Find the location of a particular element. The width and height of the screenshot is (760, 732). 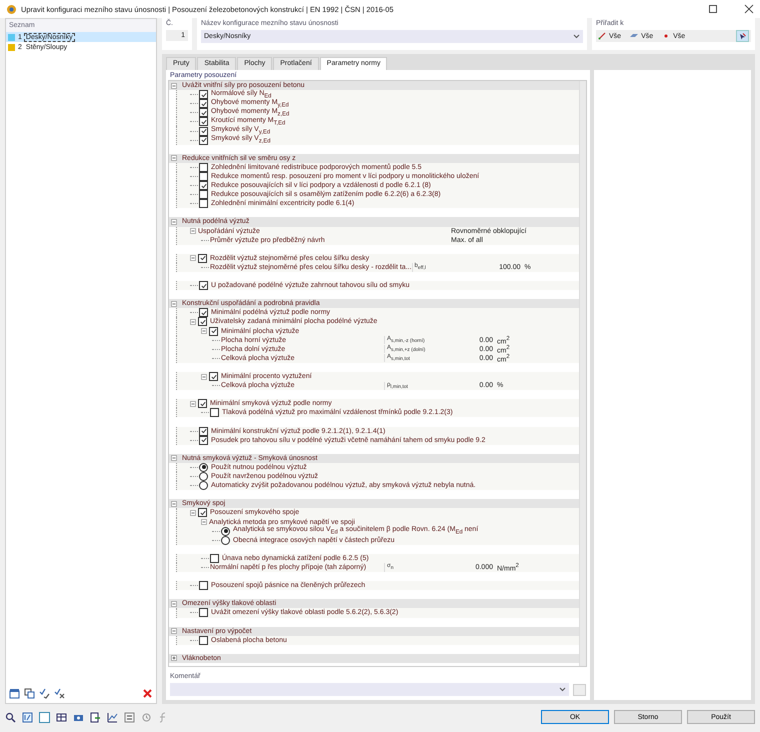

uncheck-list-icon is located at coordinates (59, 693).